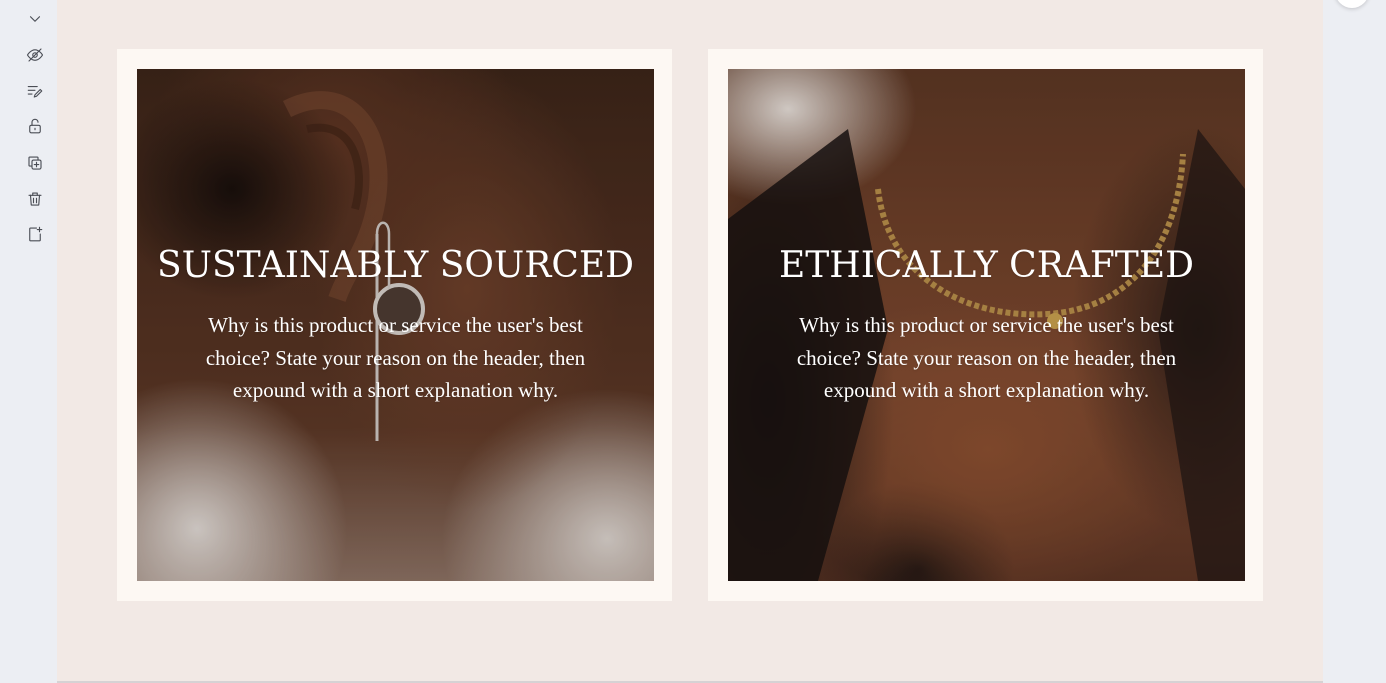 Image resolution: width=1386 pixels, height=683 pixels. Describe the element at coordinates (35, 163) in the screenshot. I see `duplicate-icon` at that location.